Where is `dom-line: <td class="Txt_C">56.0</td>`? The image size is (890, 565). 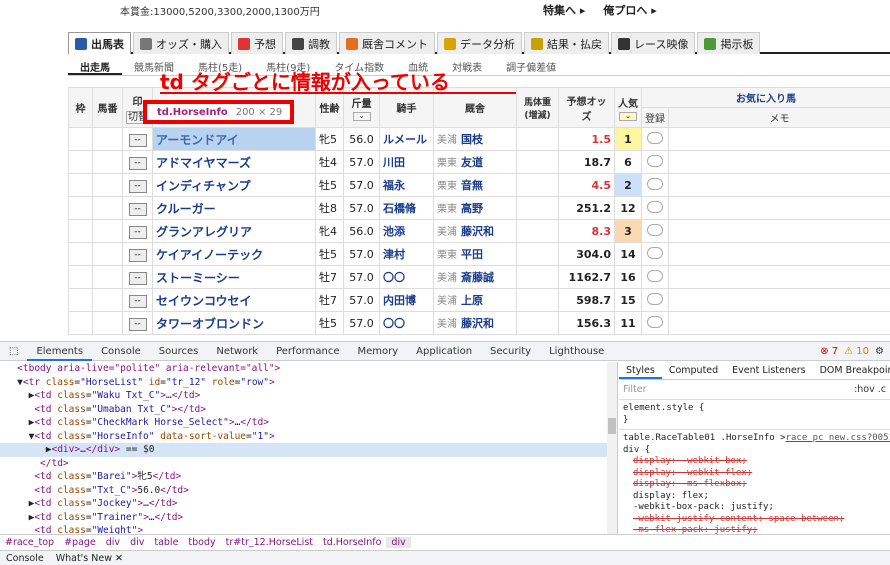
dom-line: <td class="Txt_C">56.0</td> is located at coordinates (308, 491).